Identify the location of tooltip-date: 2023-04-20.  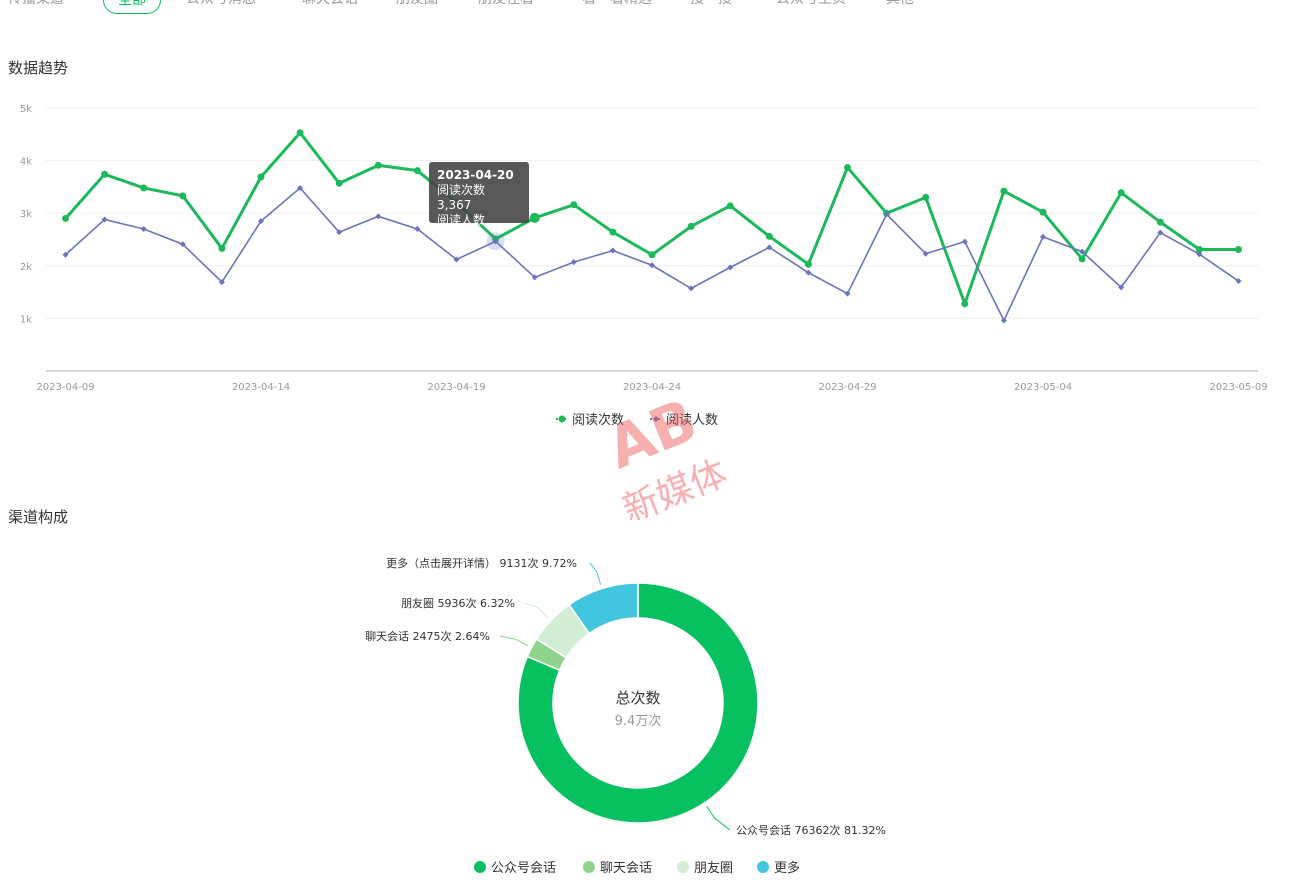
(475, 175).